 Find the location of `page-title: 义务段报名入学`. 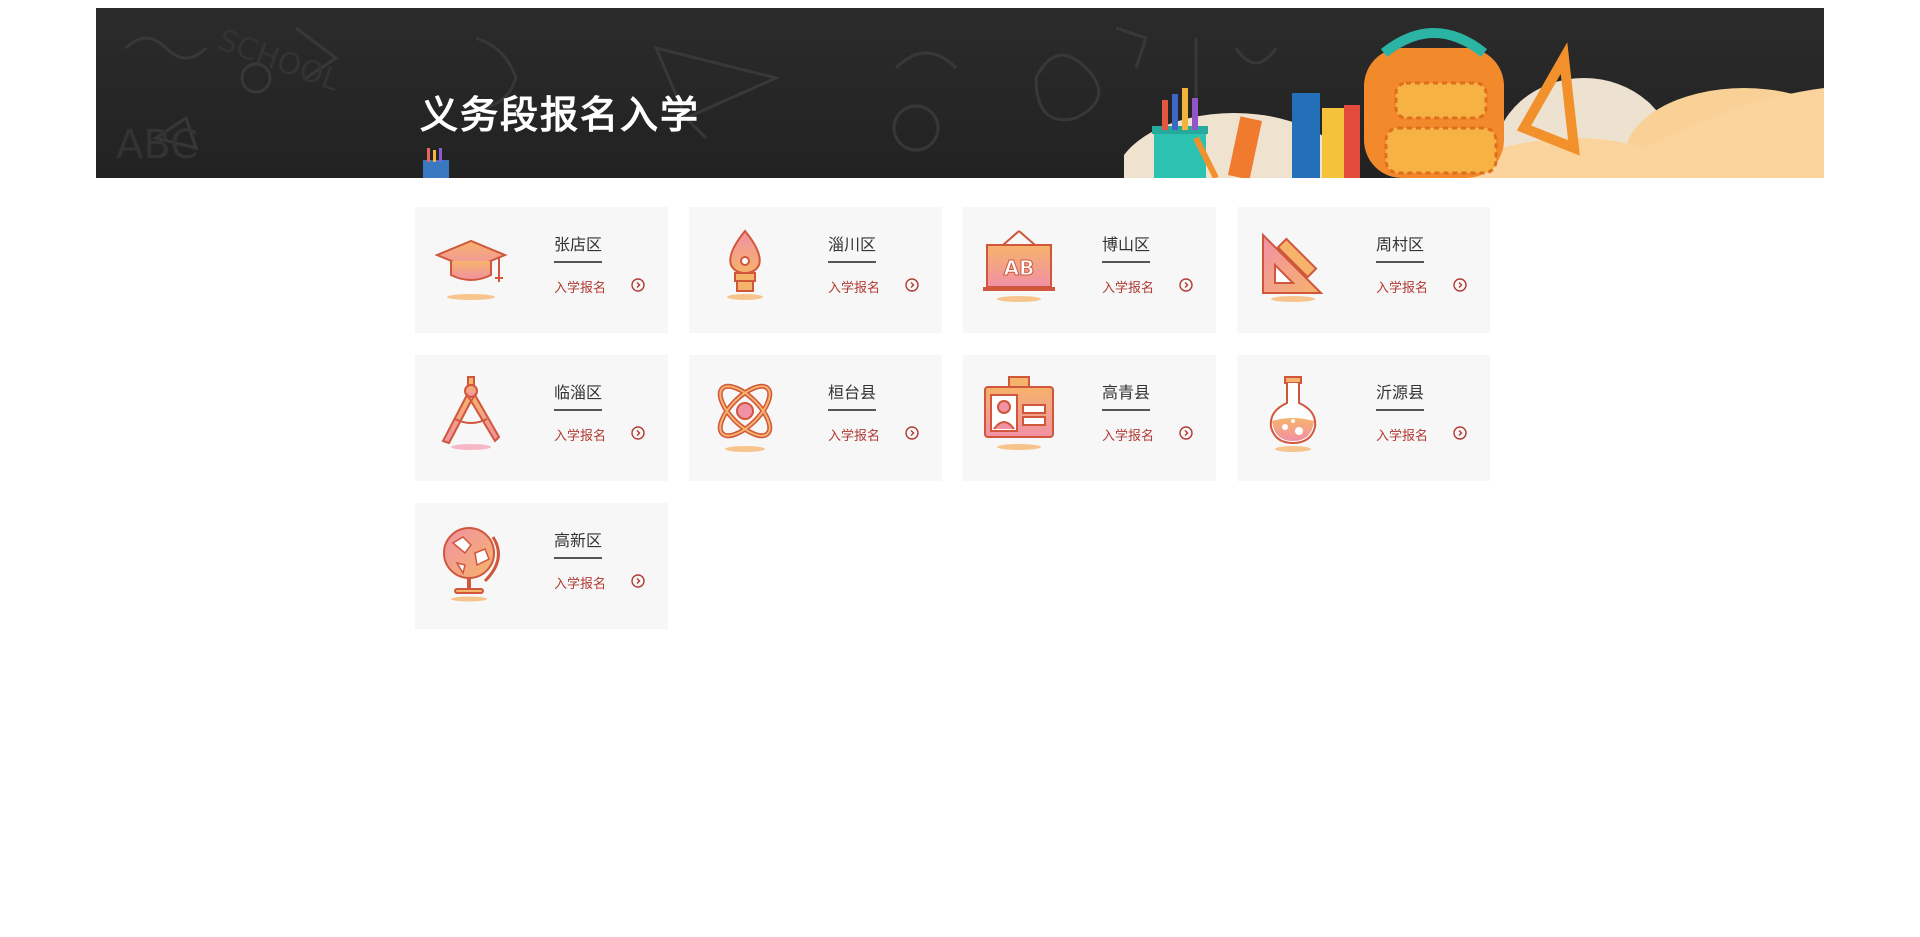

page-title: 义务段报名入学 is located at coordinates (560, 115).